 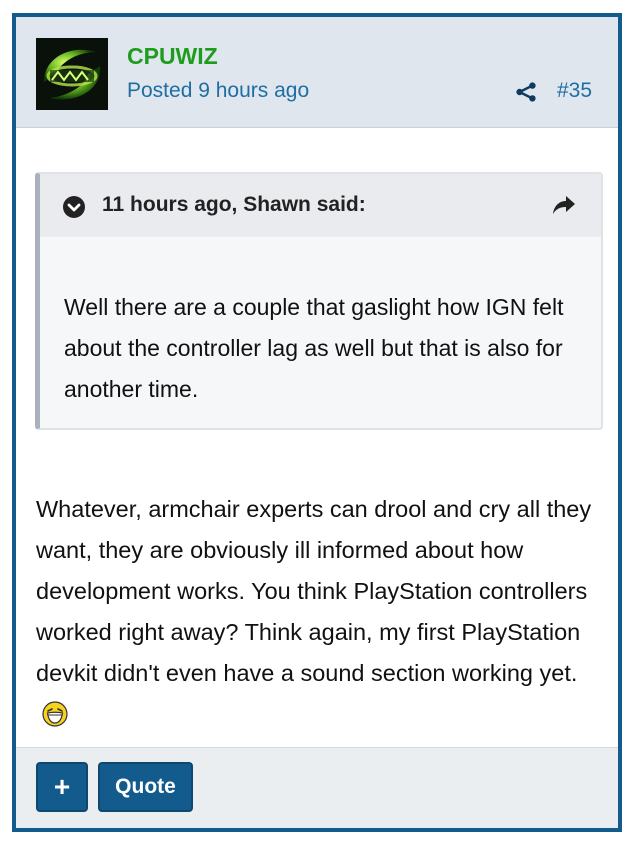 I want to click on quote-header: 11 hours ago, Shawn said:, so click(x=320, y=205).